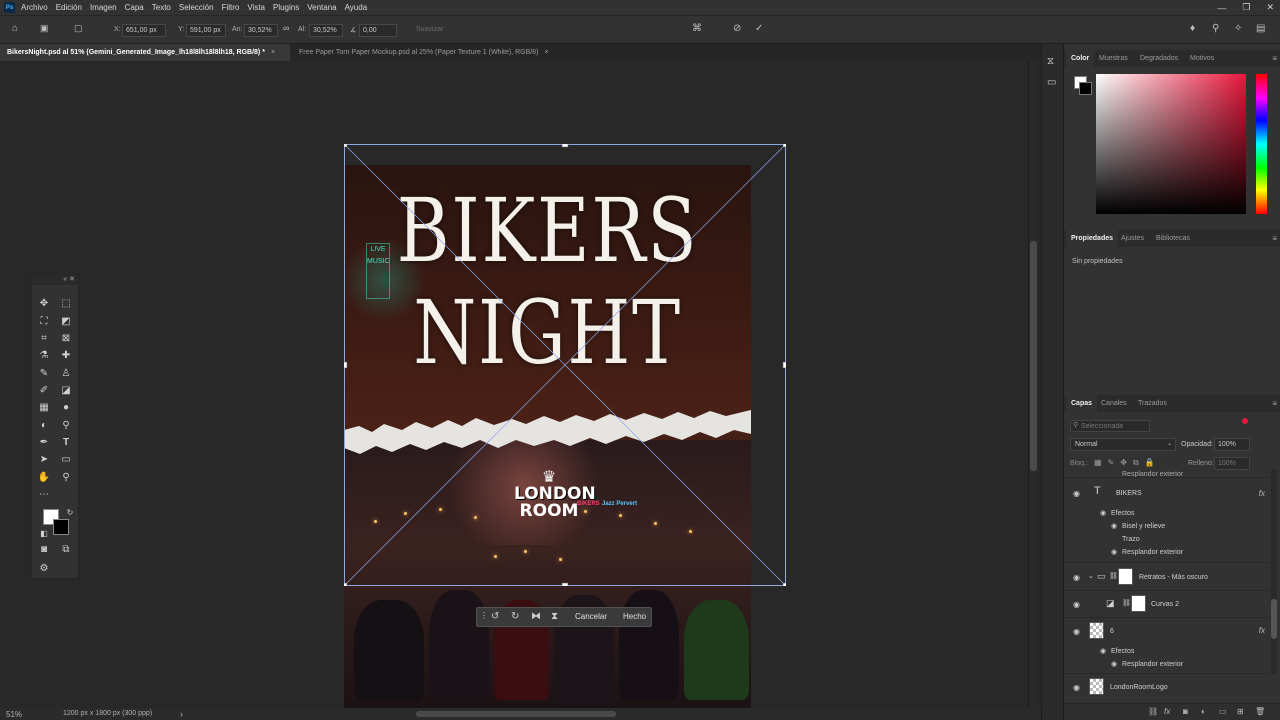 This screenshot has width=1280, height=720. I want to click on y-position-input: 591,00 px, so click(206, 30).